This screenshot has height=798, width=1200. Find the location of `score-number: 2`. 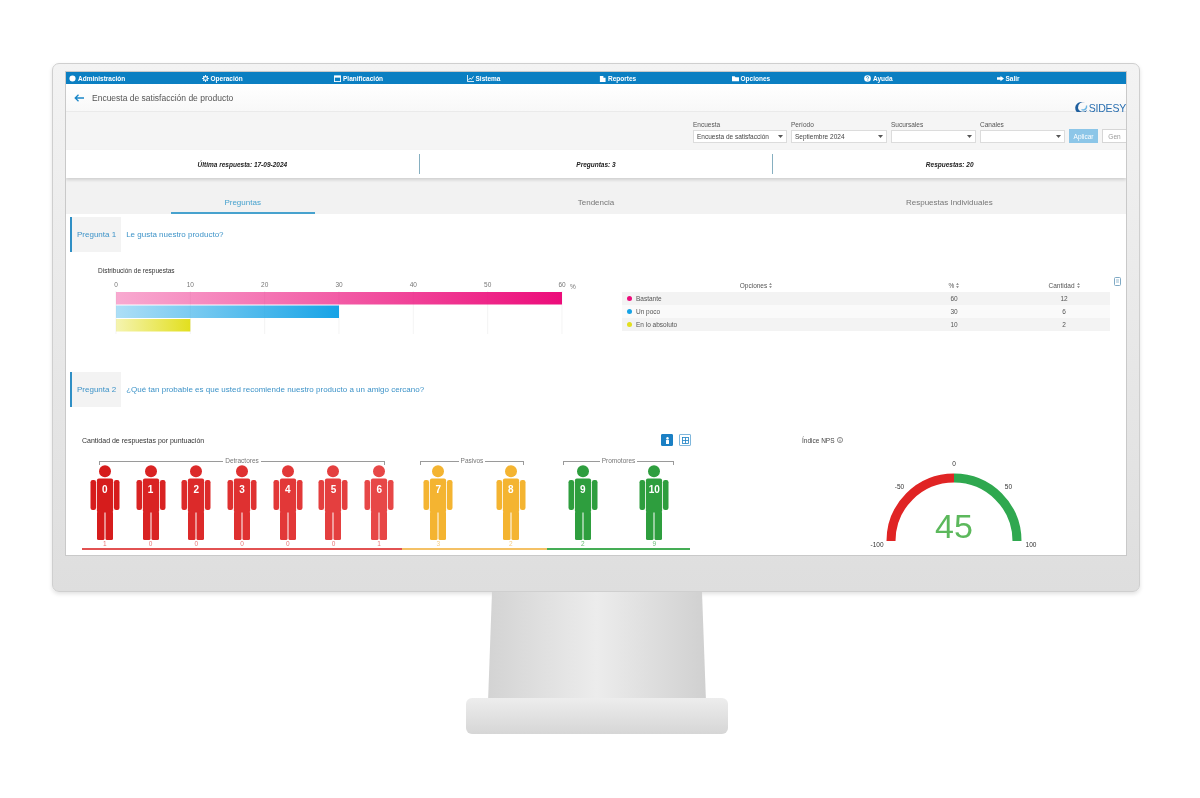

score-number: 2 is located at coordinates (196, 490).